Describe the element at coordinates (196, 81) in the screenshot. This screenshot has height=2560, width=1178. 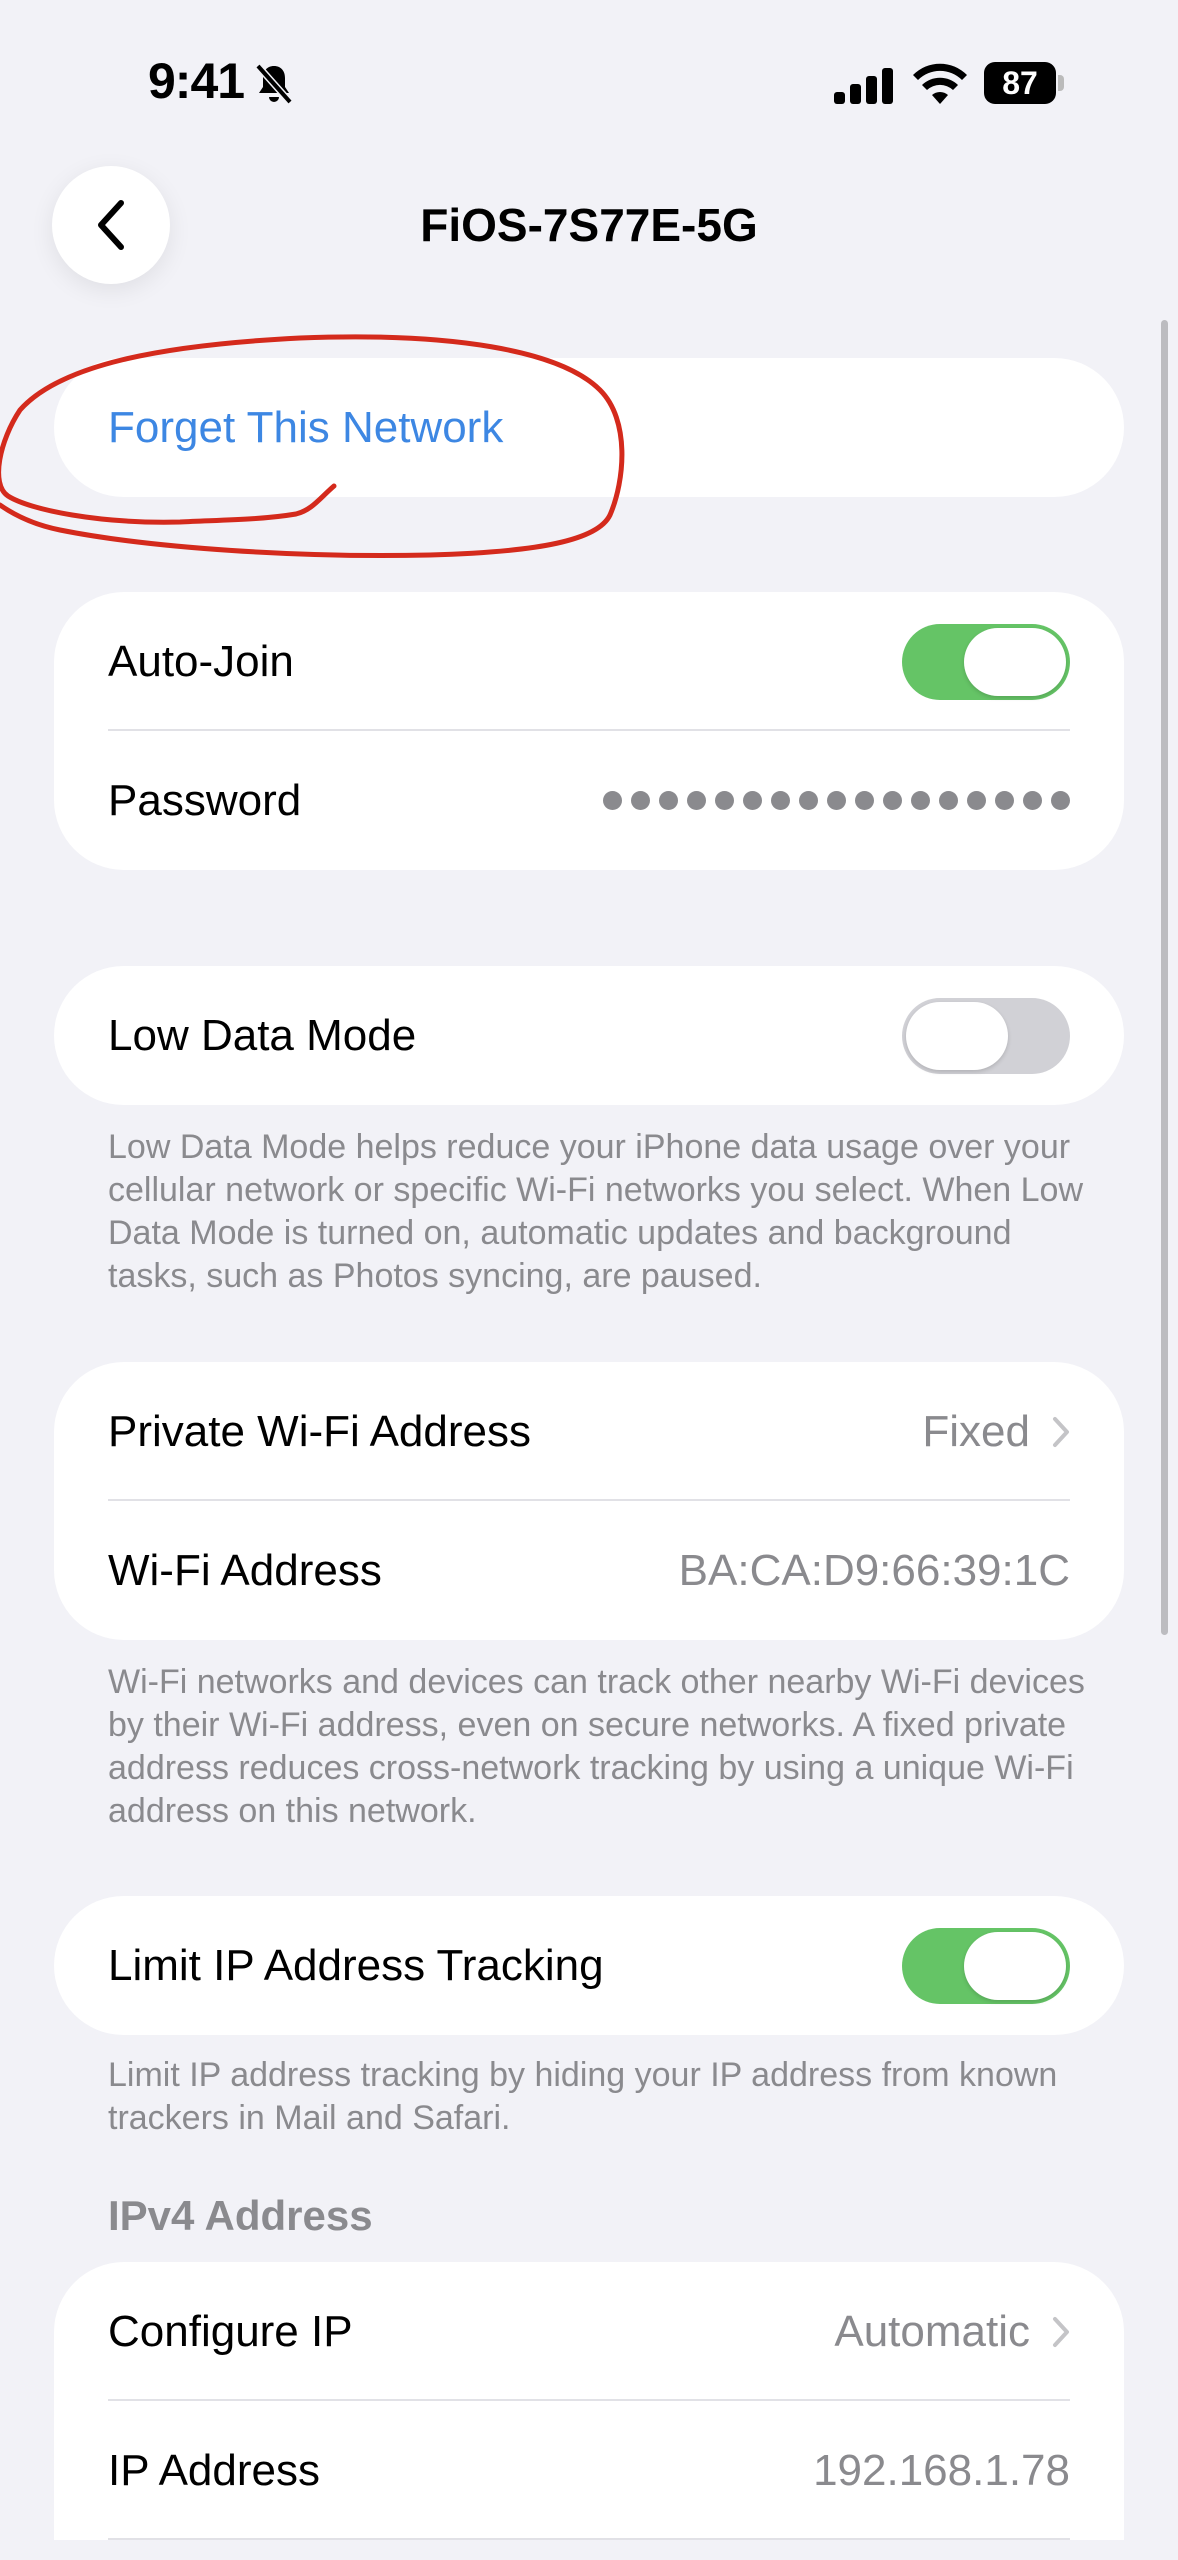
I see `status-time: 9:41` at that location.